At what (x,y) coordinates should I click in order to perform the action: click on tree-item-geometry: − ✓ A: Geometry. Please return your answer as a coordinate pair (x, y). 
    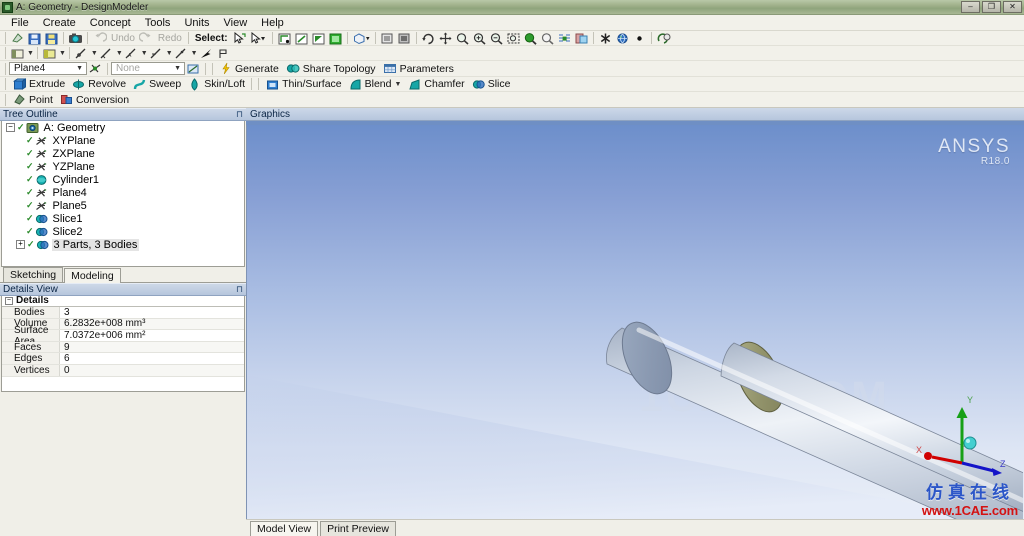
    Looking at the image, I should click on (123, 127).